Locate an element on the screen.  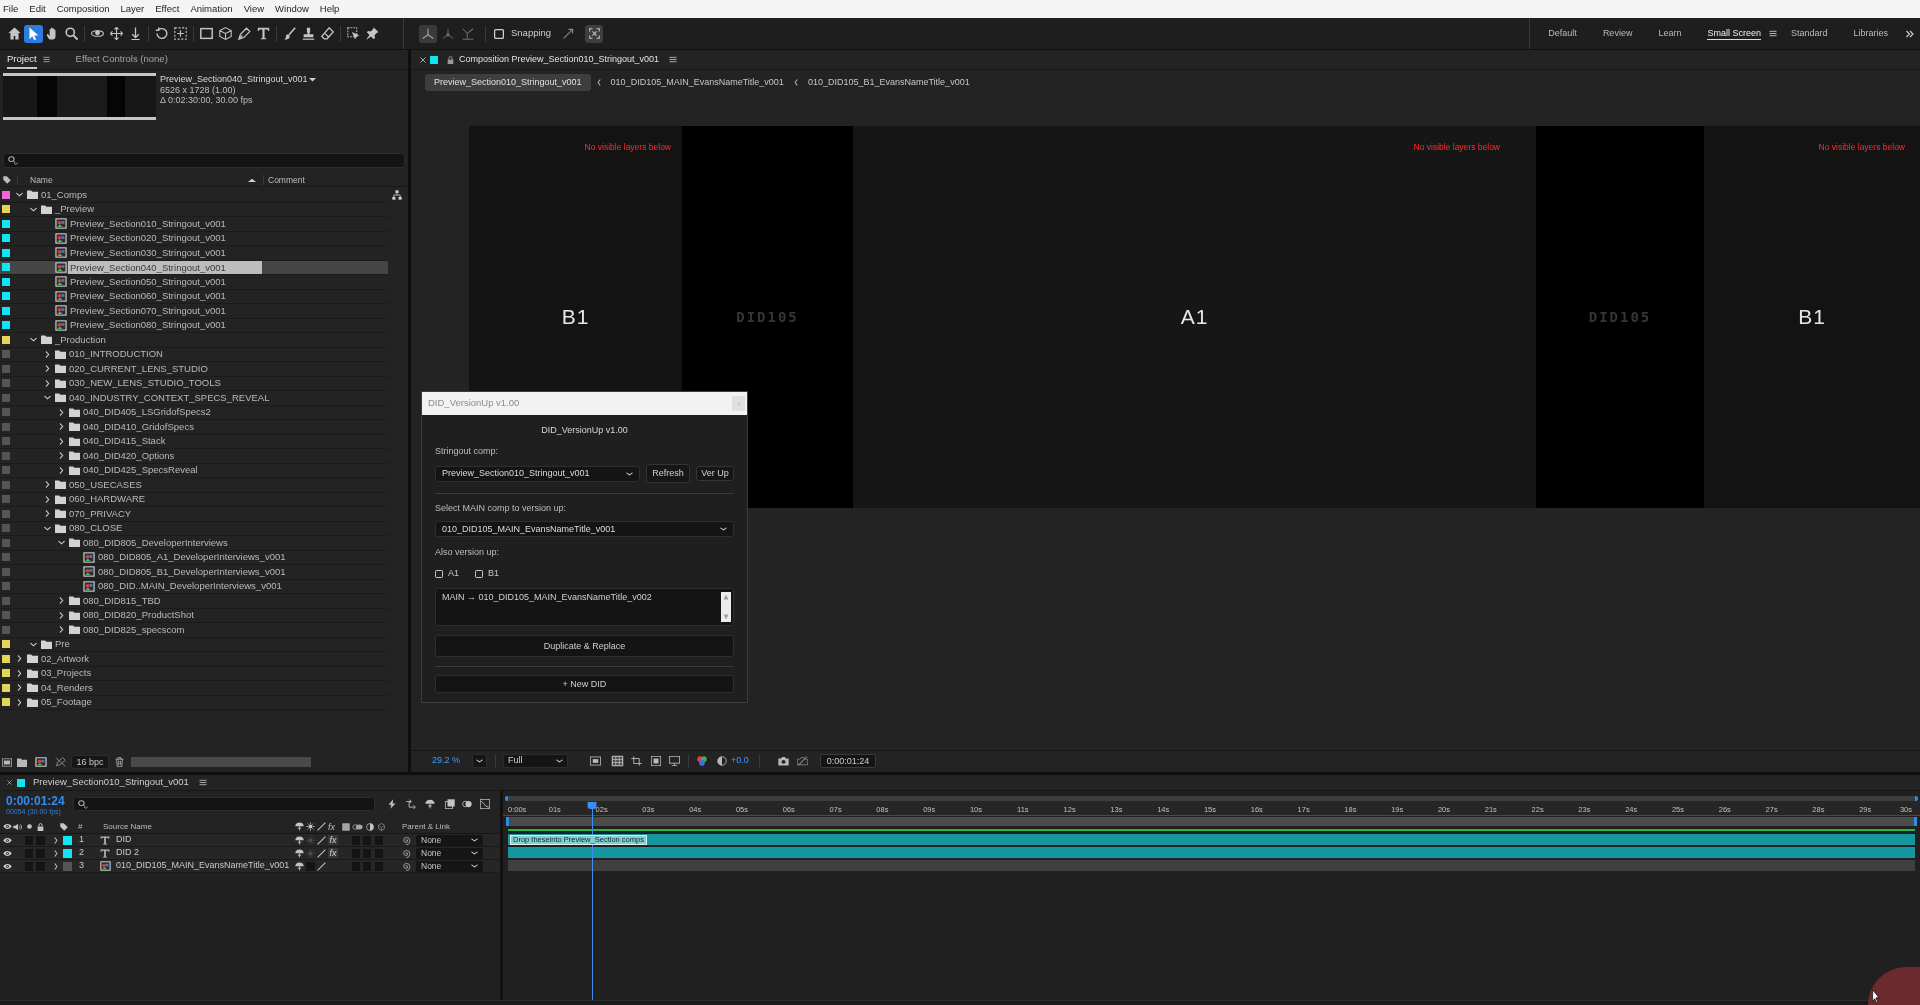
layer-row: 2 DID 2 fx None is located at coordinates (250, 853).